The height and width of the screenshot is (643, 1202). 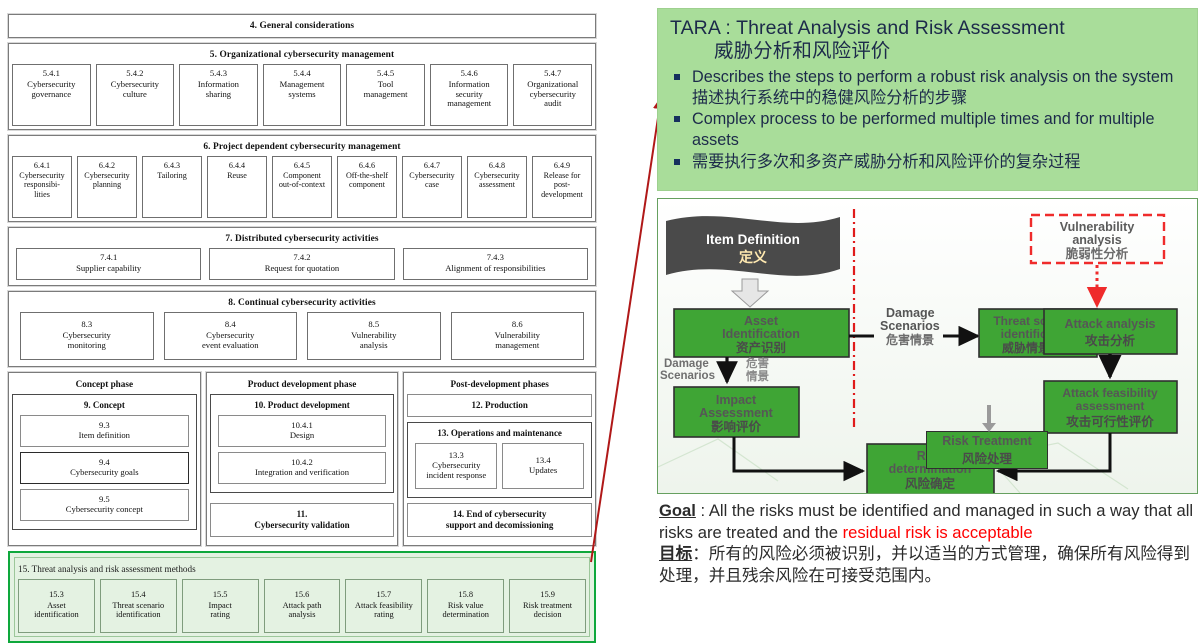 I want to click on clause-number: 6.4.1, so click(x=42, y=165).